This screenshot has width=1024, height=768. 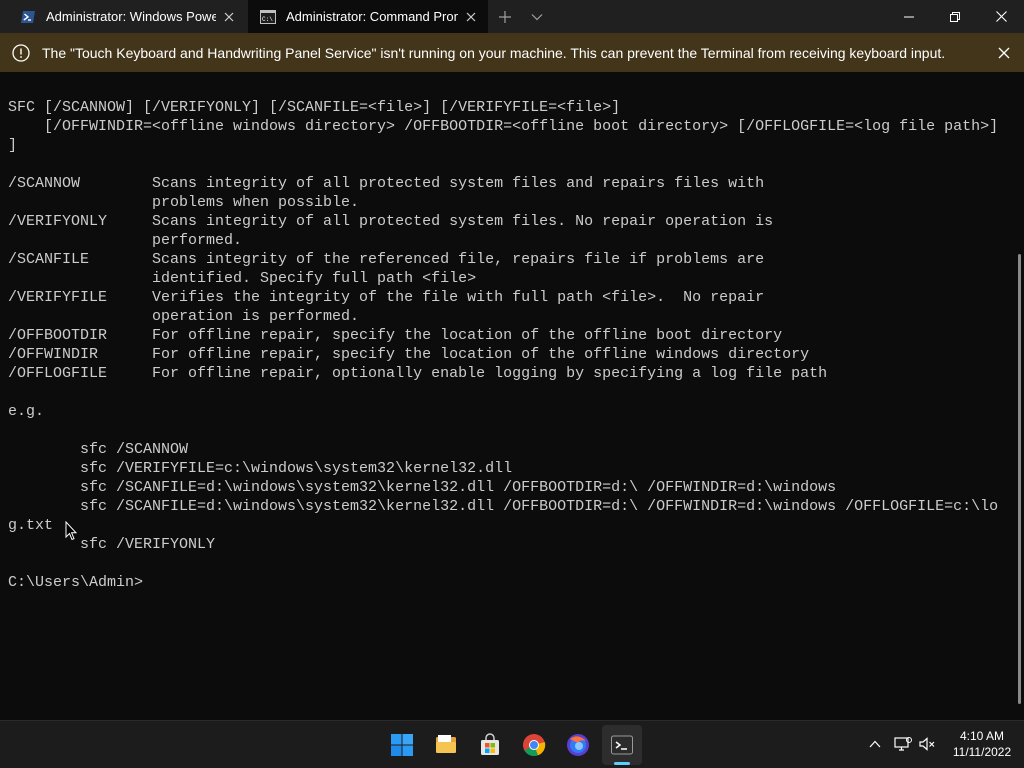 I want to click on minimize-icon, so click(x=909, y=16).